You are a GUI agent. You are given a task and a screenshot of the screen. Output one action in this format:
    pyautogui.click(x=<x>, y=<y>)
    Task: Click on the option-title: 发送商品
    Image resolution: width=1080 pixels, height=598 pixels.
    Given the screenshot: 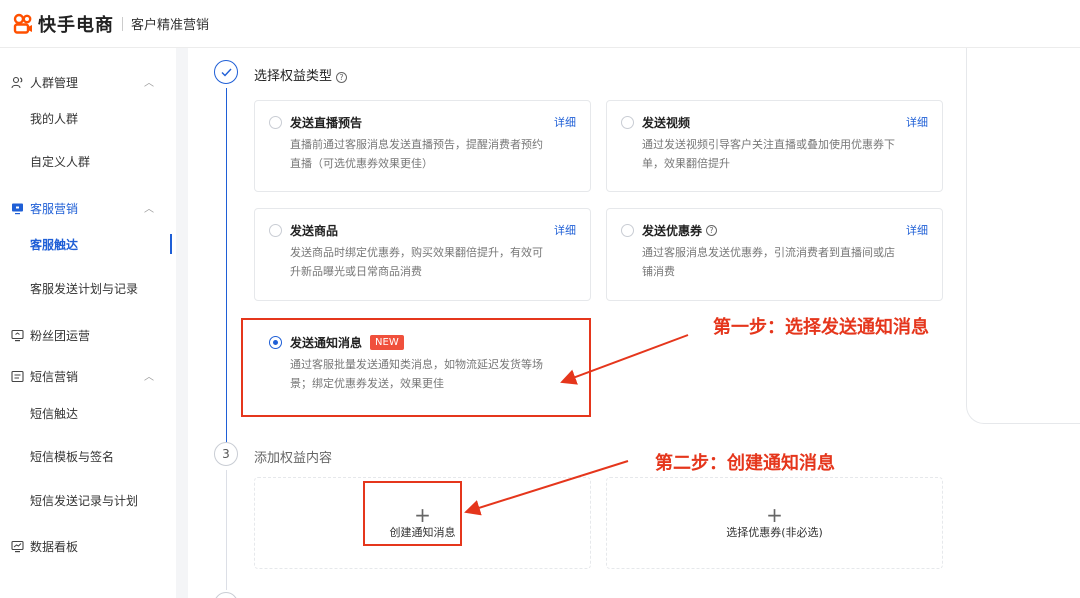 What is the action you would take?
    pyautogui.click(x=314, y=230)
    